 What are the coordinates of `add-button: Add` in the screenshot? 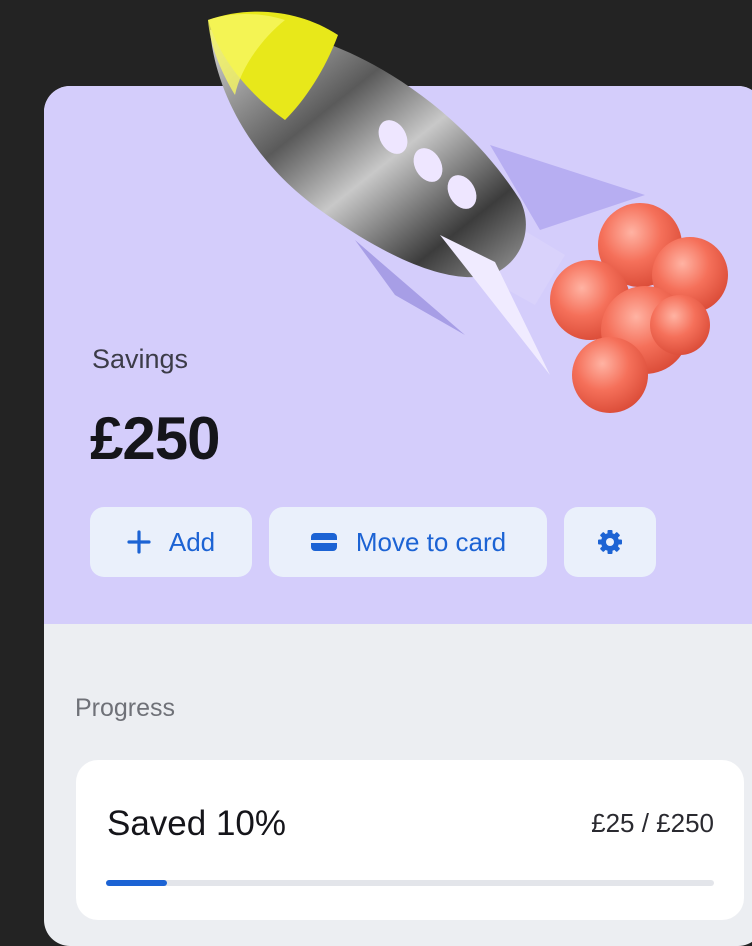 It's located at (171, 542).